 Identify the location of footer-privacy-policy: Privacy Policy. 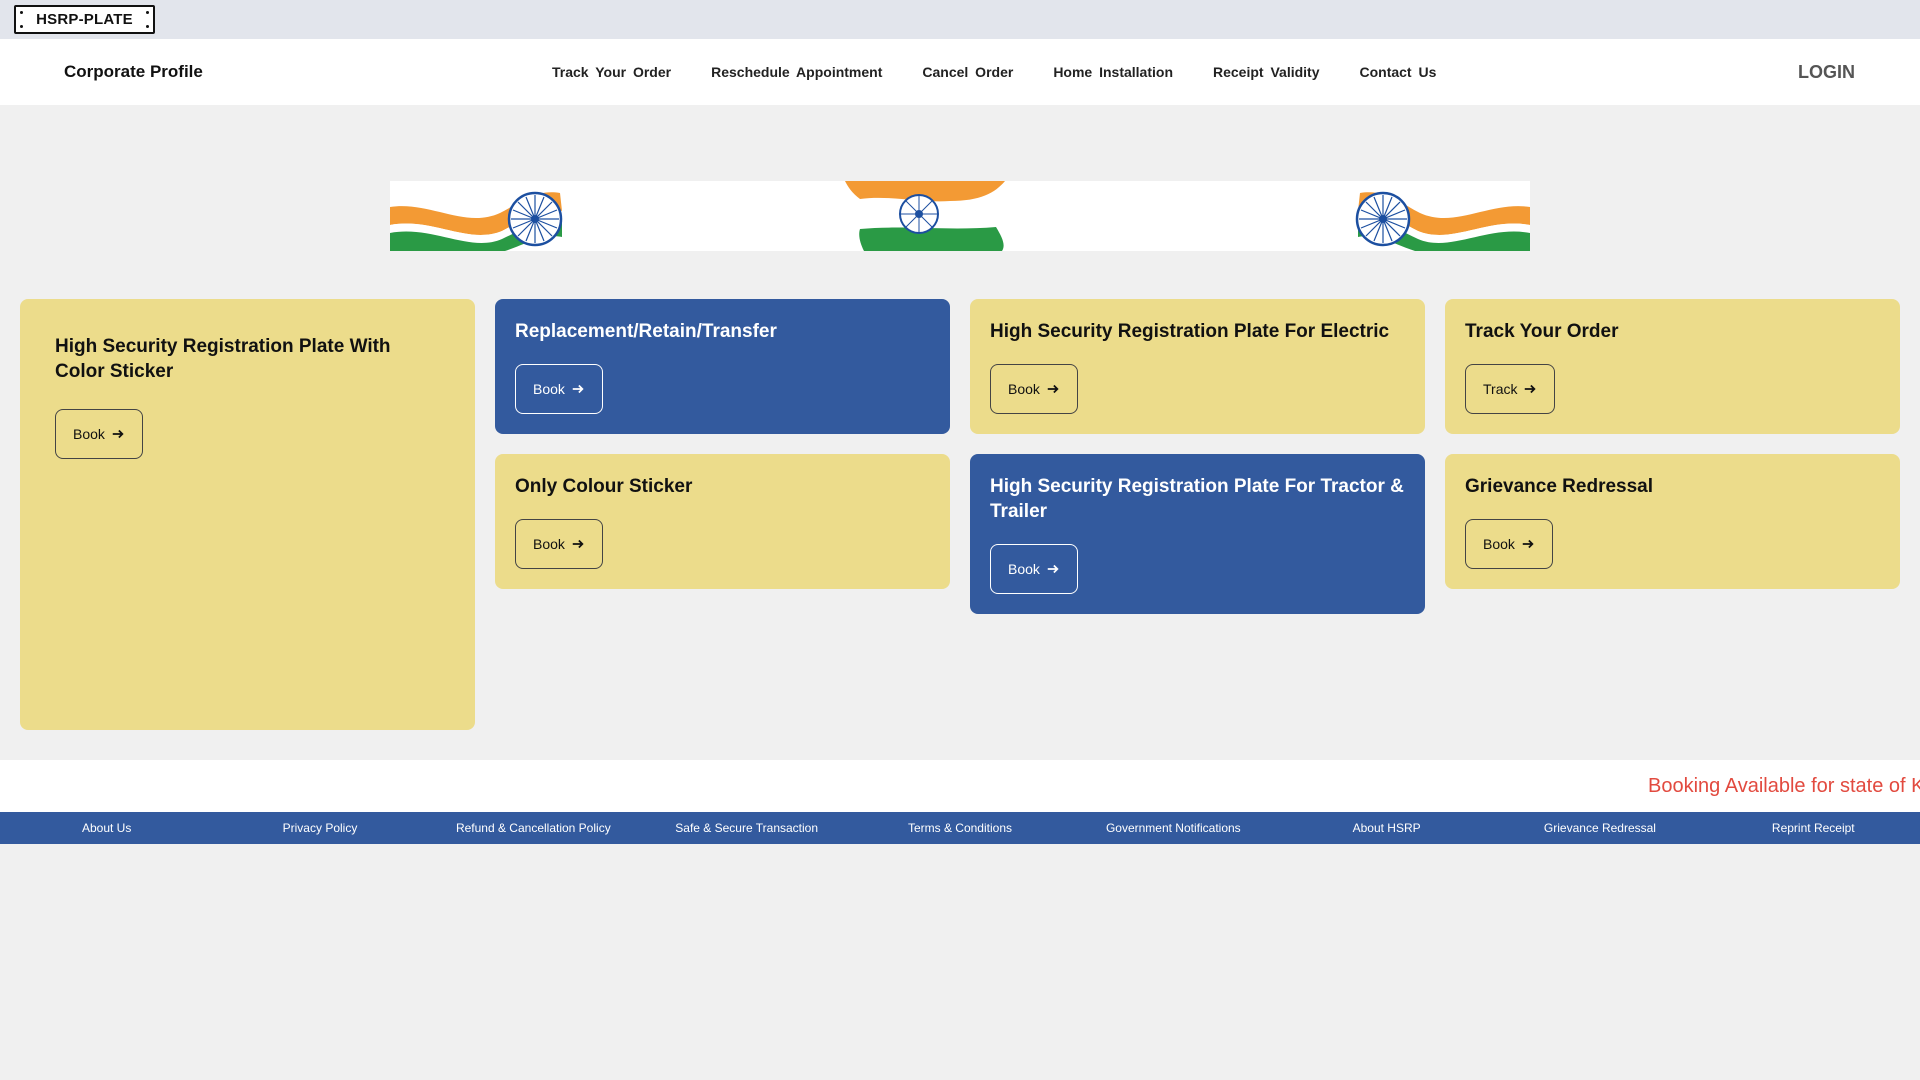
(319, 828).